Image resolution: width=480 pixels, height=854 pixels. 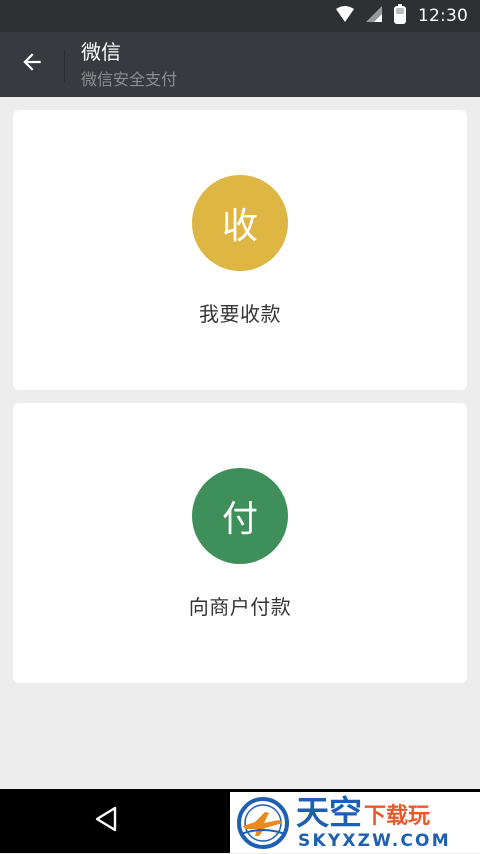 I want to click on collect-label: 我要收款, so click(x=240, y=314).